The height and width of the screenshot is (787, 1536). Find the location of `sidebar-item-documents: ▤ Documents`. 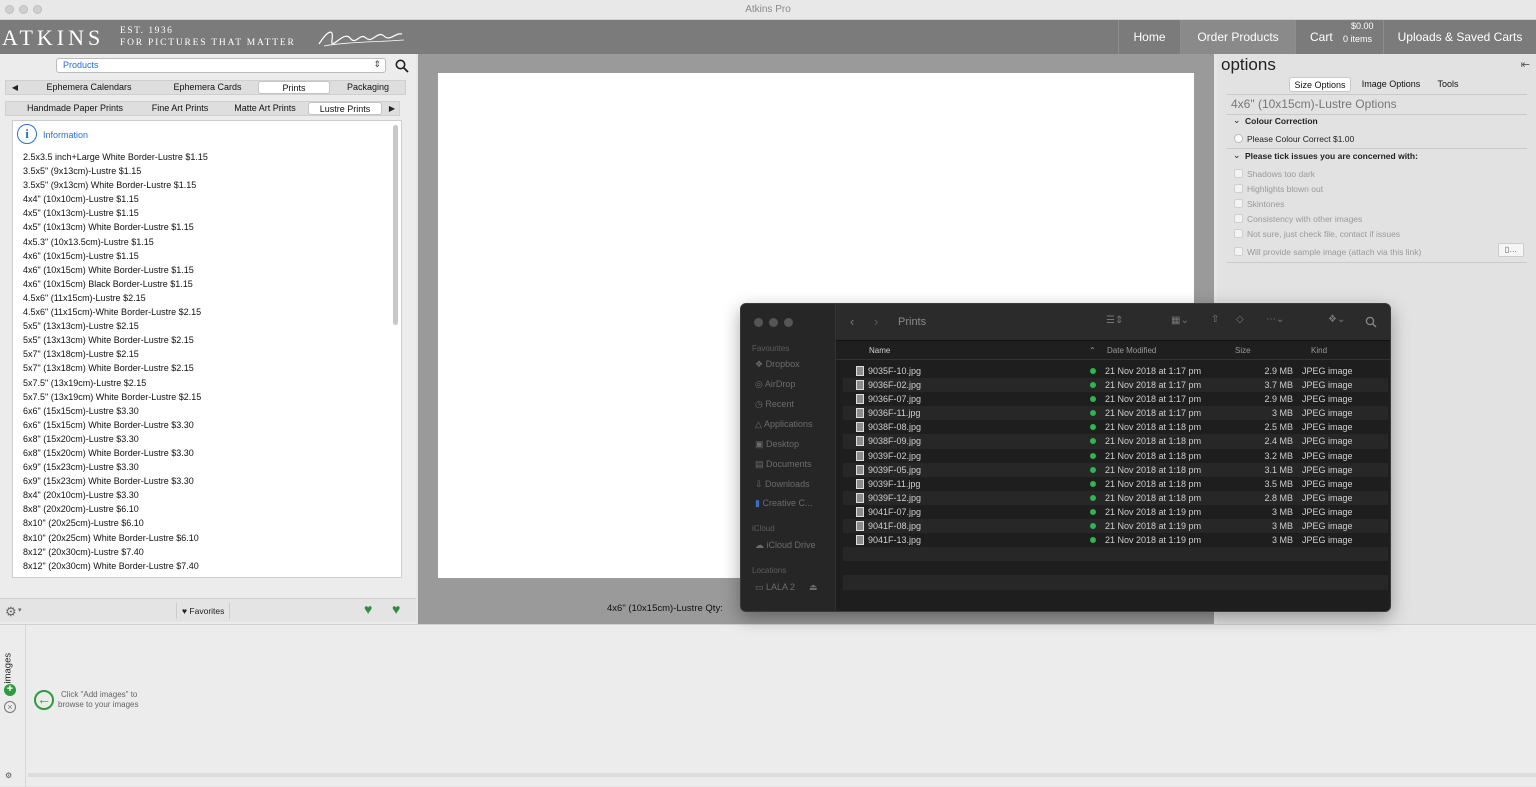

sidebar-item-documents: ▤ Documents is located at coordinates (783, 464).